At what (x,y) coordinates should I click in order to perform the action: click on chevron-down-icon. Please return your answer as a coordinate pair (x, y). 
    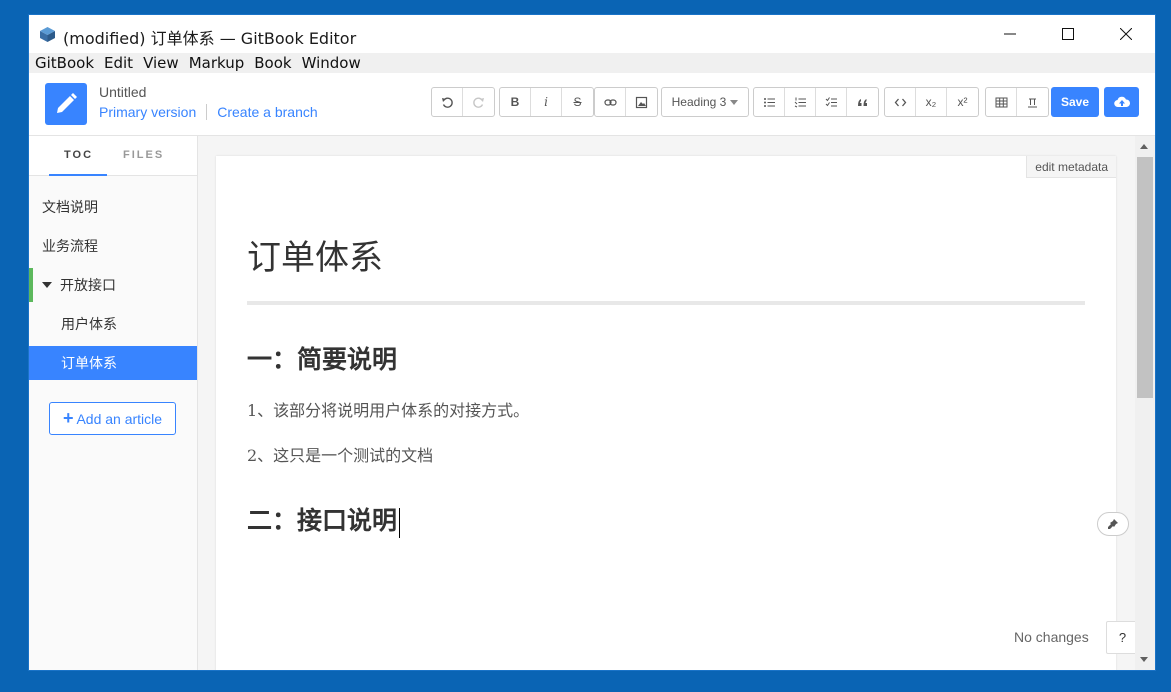
    Looking at the image, I should click on (734, 102).